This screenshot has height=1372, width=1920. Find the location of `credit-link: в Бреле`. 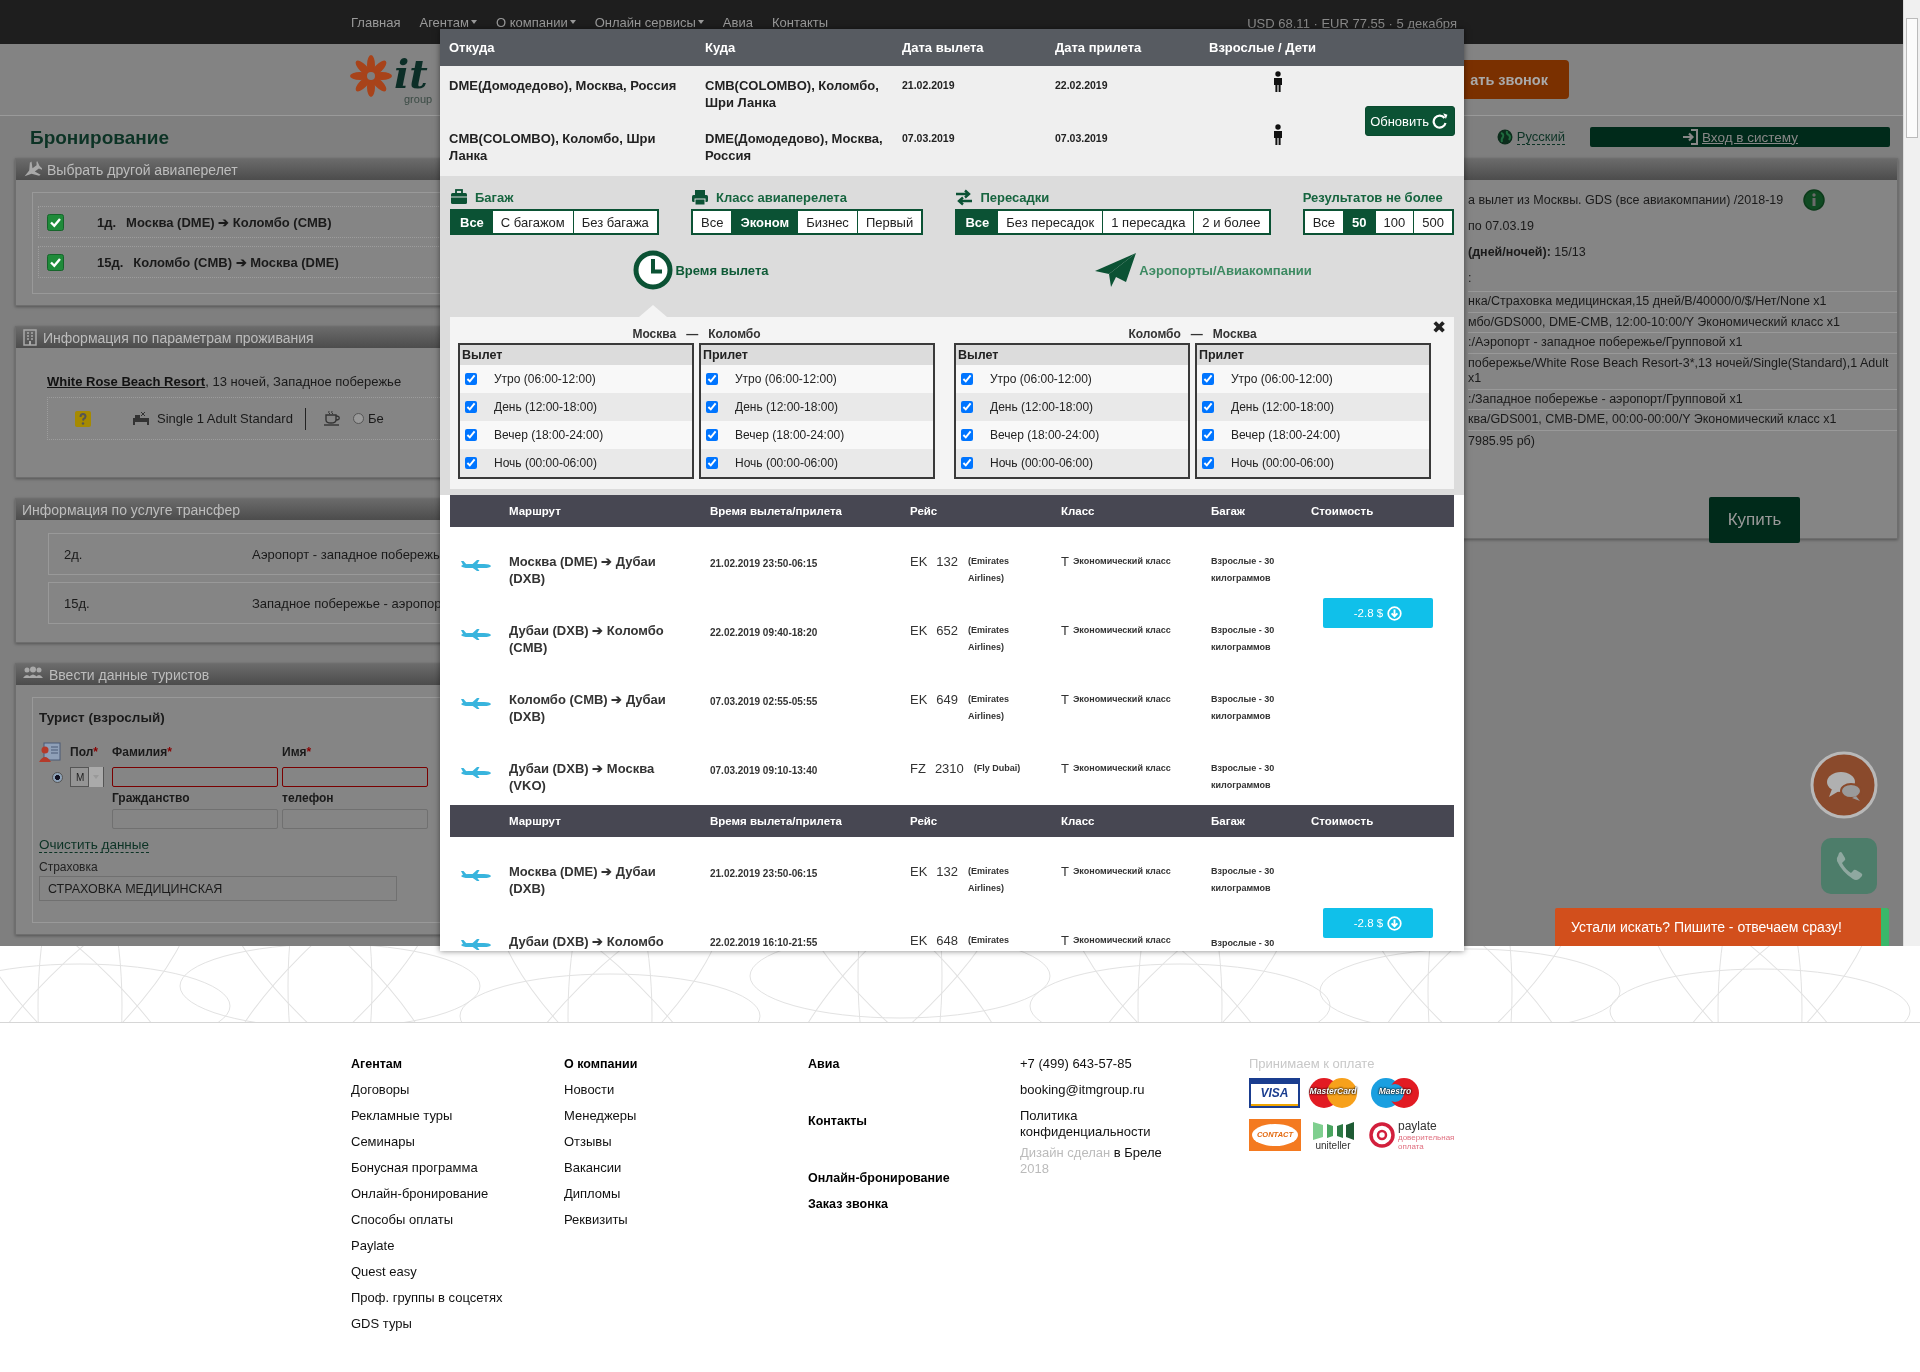

credit-link: в Бреле is located at coordinates (1137, 1152).